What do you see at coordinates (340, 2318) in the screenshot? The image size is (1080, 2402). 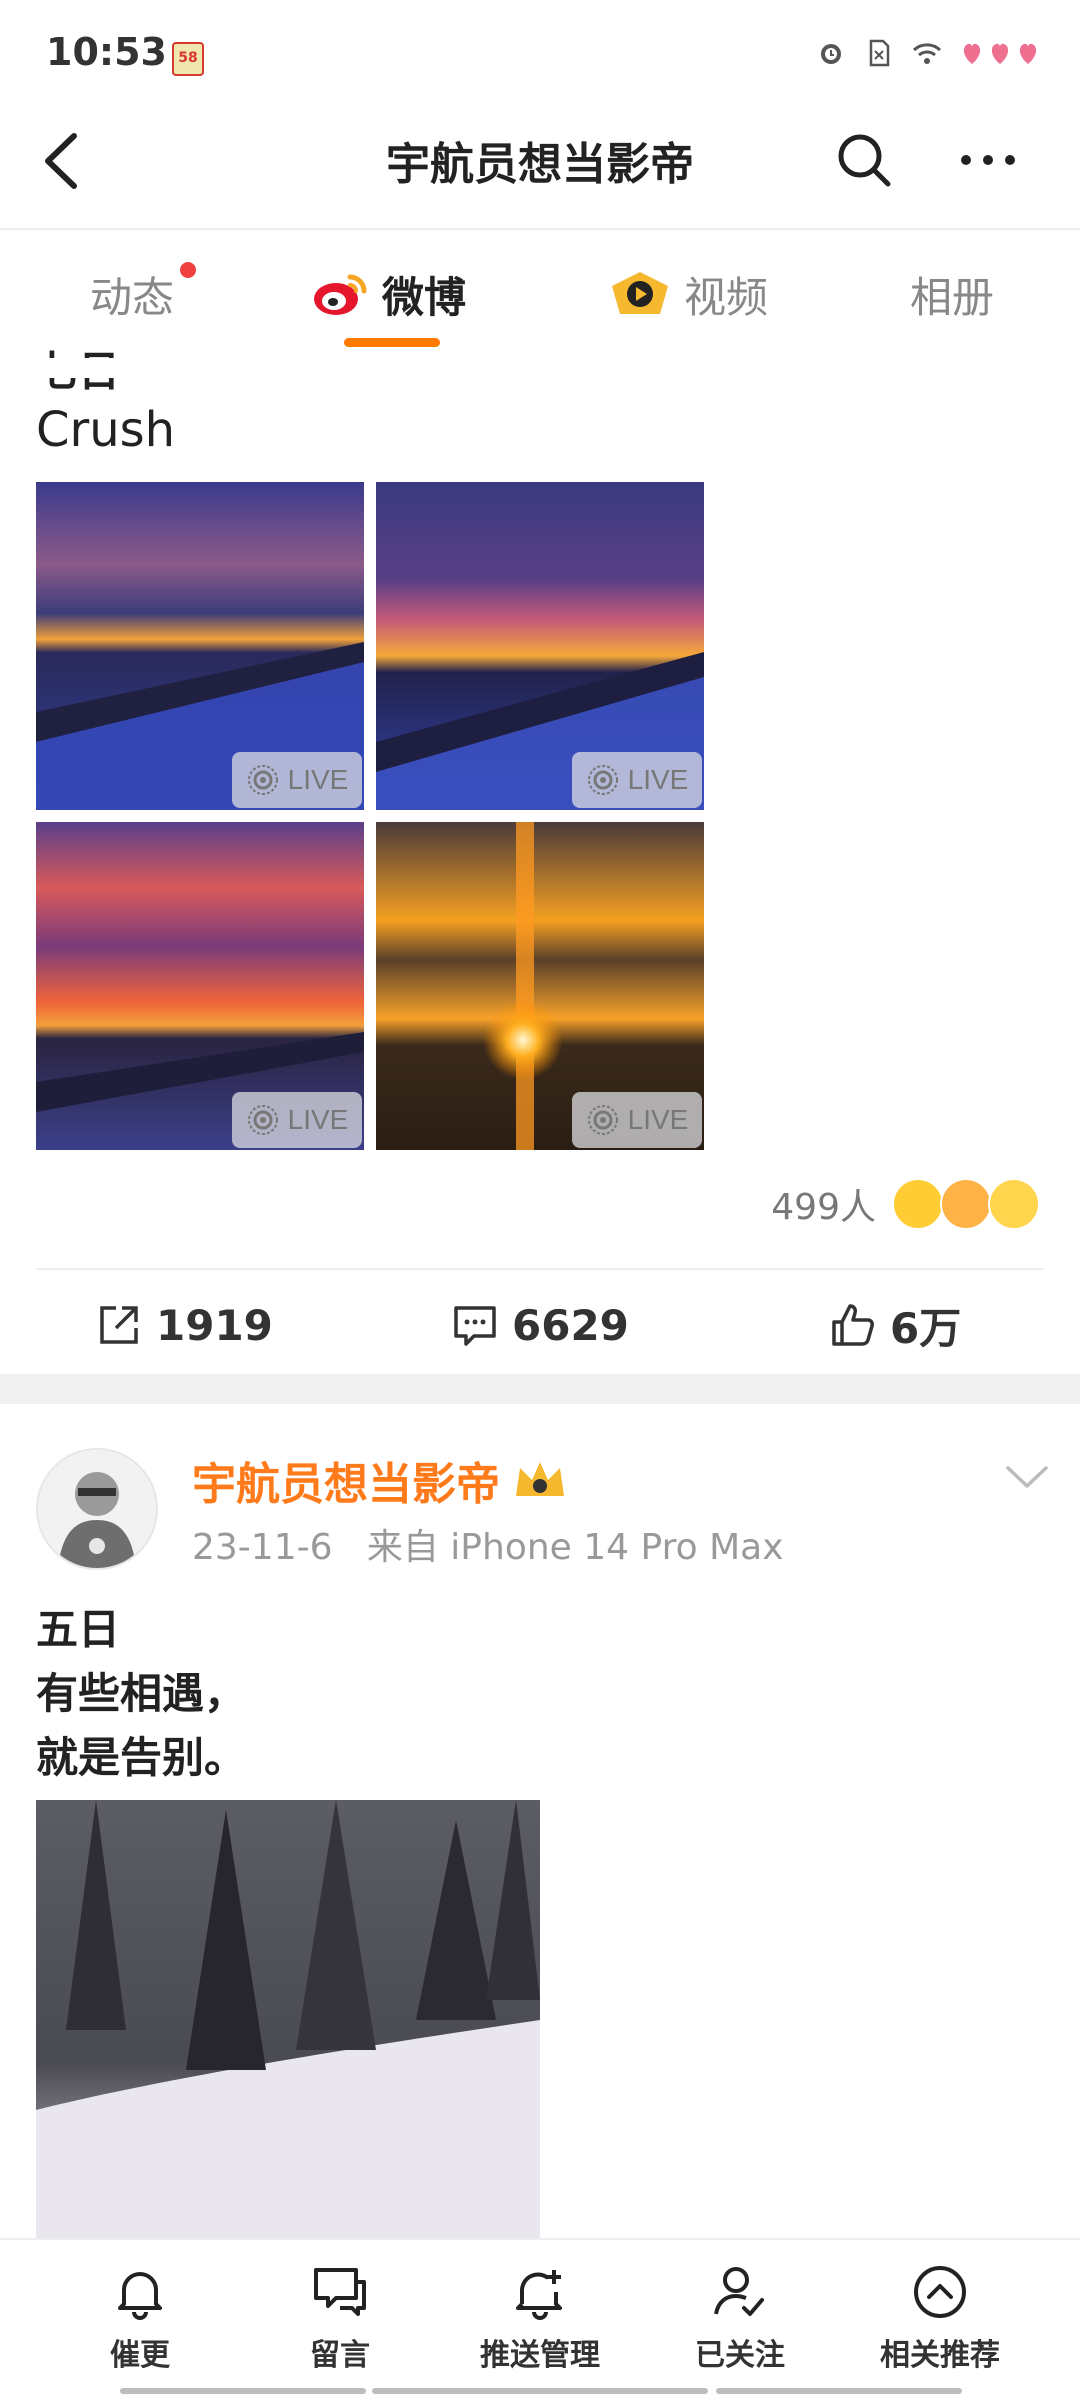 I see `bottom-message-button: 留言` at bounding box center [340, 2318].